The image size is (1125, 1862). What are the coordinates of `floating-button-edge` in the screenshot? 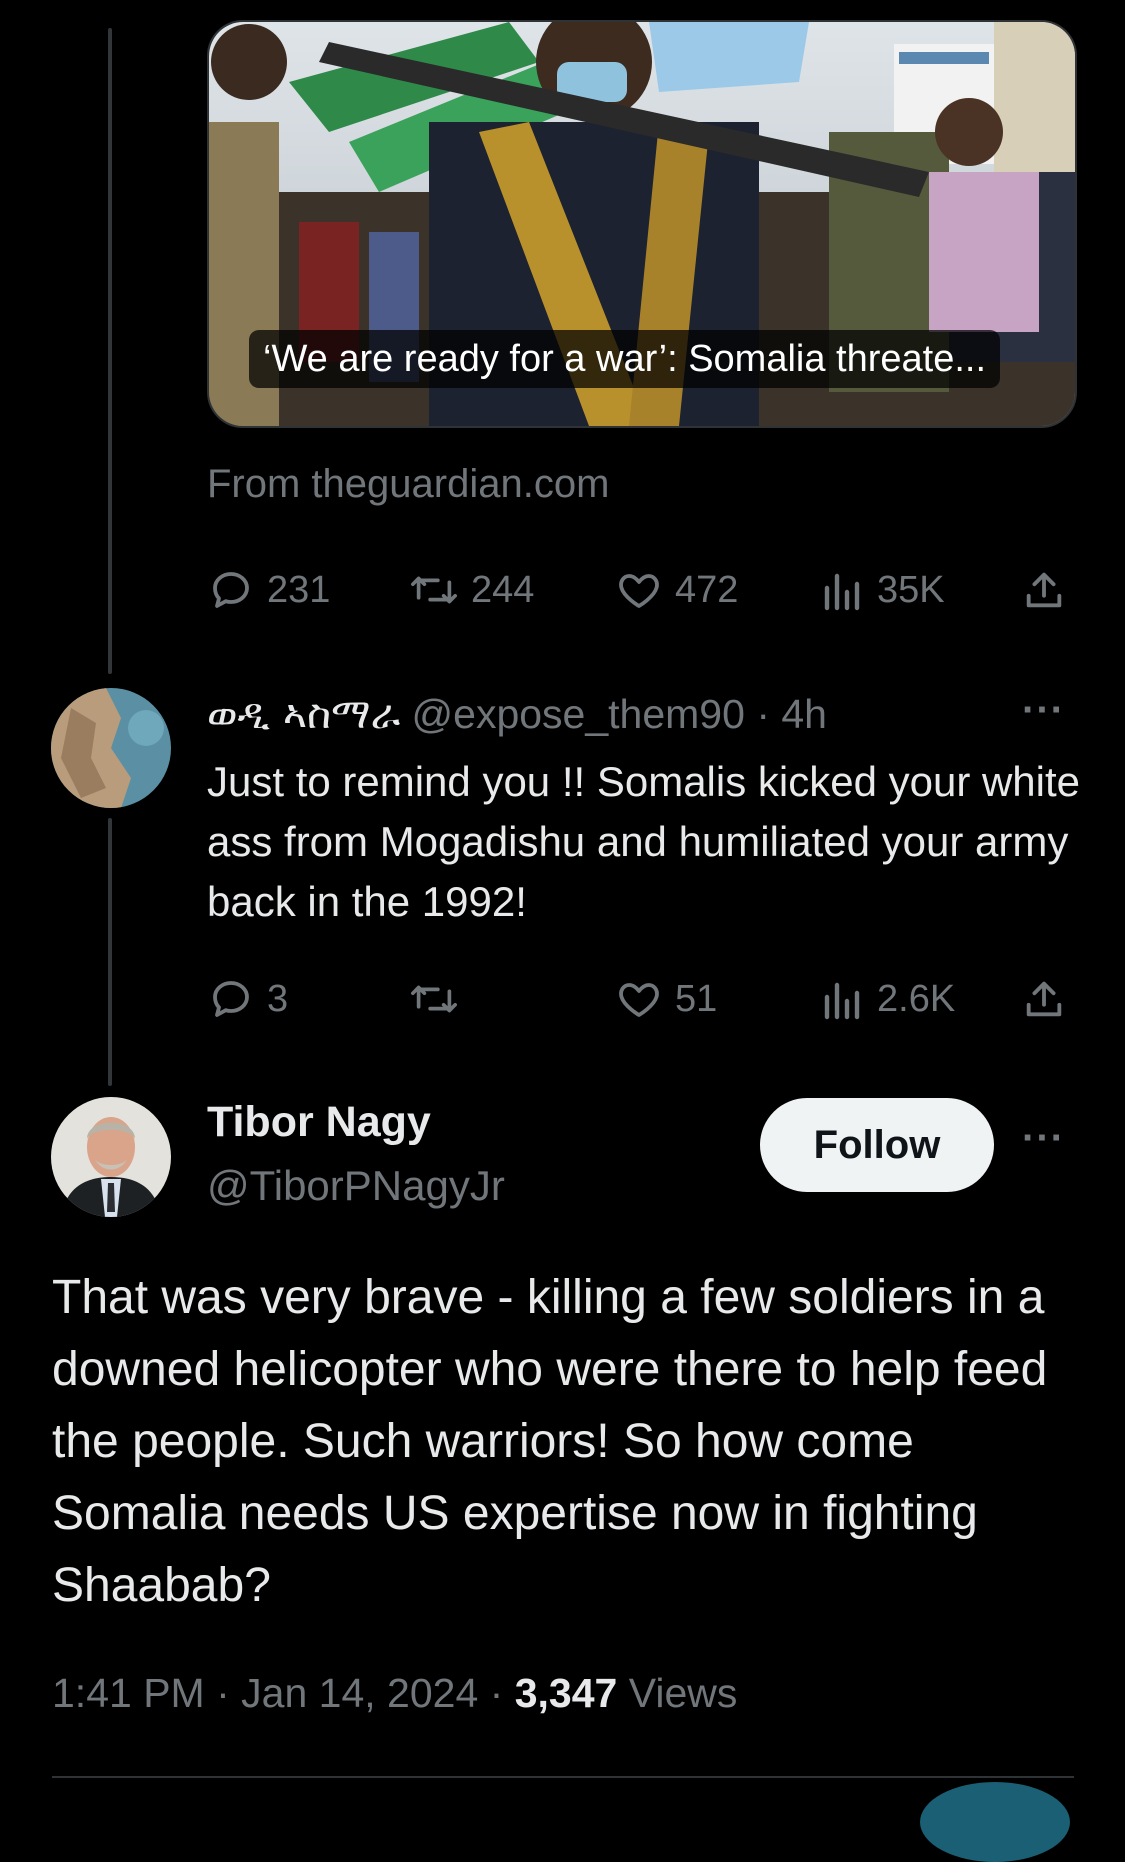 It's located at (995, 1822).